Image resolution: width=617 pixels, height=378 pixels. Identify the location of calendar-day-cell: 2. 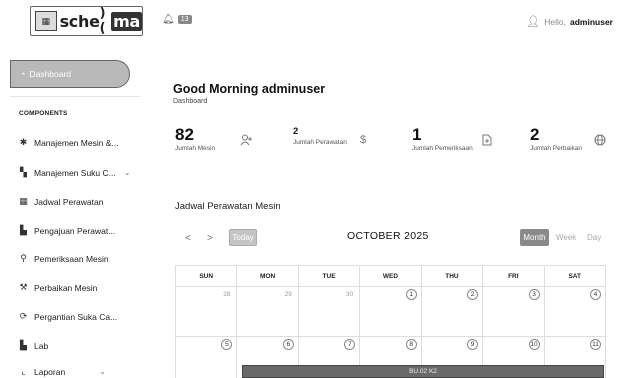
(451, 311).